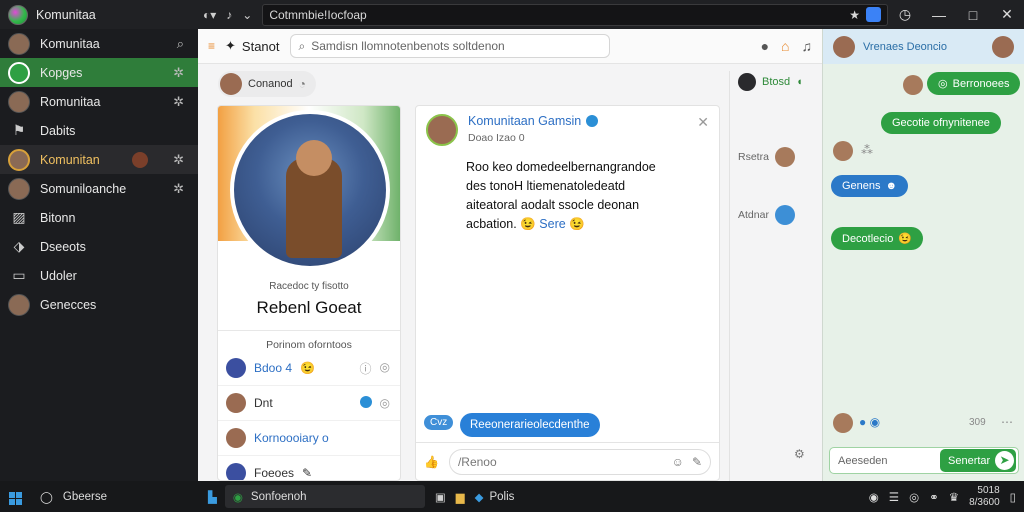 Image resolution: width=1024 pixels, height=512 pixels. I want to click on chevron-down-icon: ⌄, so click(247, 15).